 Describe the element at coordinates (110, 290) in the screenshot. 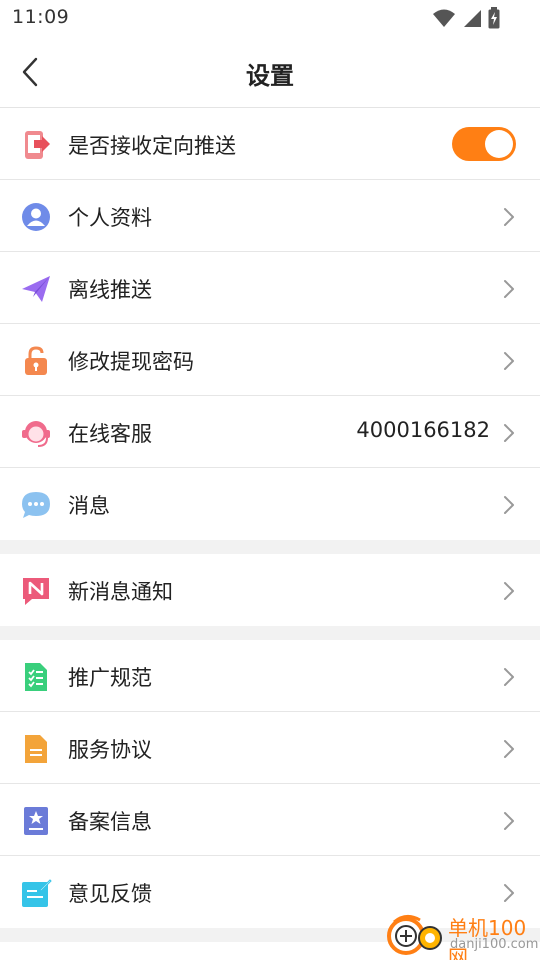

I see `row-label: 离线推送` at that location.